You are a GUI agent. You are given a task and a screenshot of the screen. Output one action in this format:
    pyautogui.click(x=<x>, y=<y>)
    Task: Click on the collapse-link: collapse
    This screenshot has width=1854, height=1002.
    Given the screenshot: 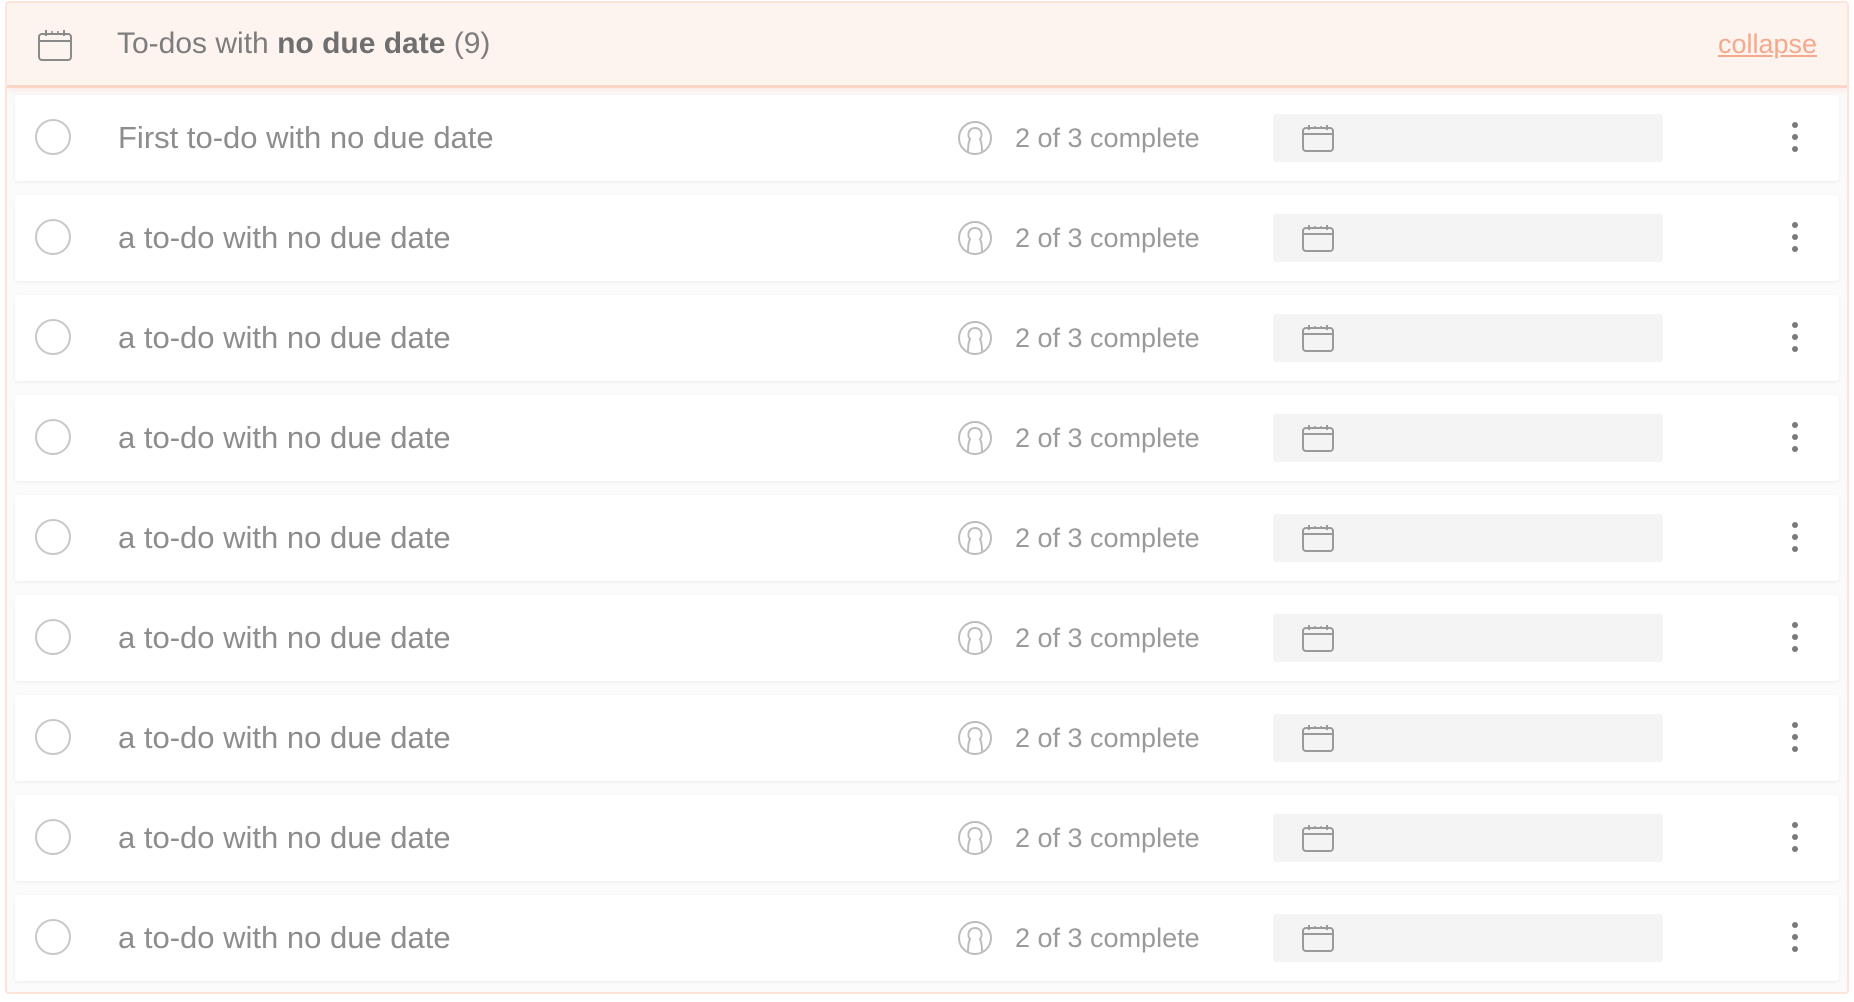 What is the action you would take?
    pyautogui.click(x=1767, y=44)
    